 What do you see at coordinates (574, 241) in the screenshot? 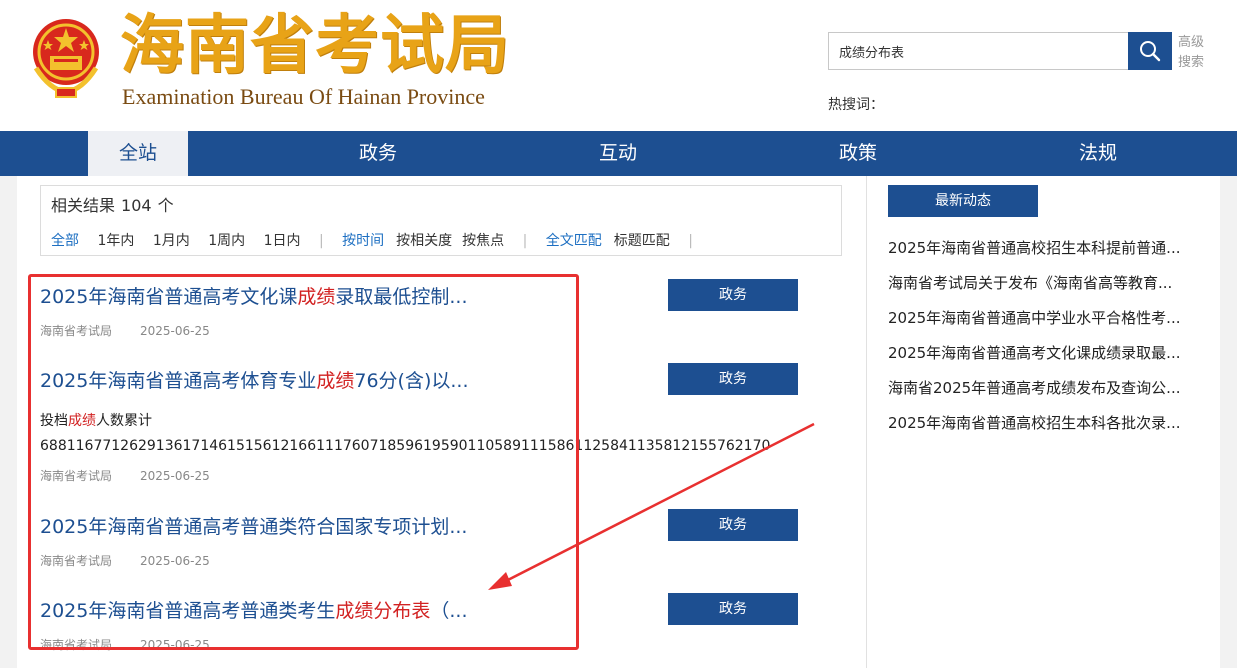
I see `match-full-text: 全文匹配` at bounding box center [574, 241].